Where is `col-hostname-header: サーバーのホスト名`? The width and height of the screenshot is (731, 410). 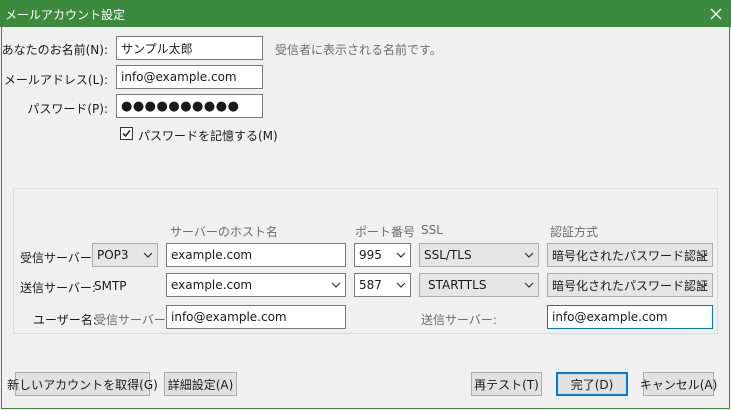 col-hostname-header: サーバーのホスト名 is located at coordinates (224, 232).